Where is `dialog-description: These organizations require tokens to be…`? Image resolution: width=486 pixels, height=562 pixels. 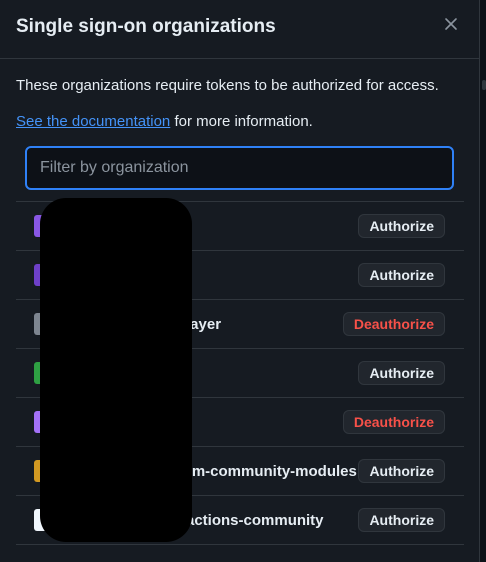 dialog-description: These organizations require tokens to be… is located at coordinates (227, 85).